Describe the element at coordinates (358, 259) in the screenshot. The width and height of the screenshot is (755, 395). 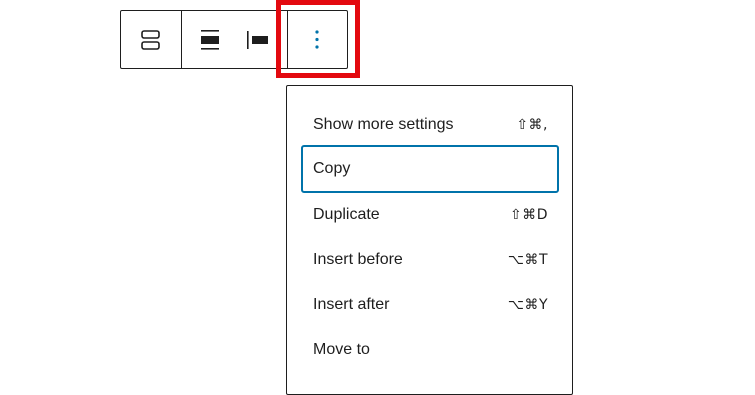
I see `menu-item-label: Insert before` at that location.